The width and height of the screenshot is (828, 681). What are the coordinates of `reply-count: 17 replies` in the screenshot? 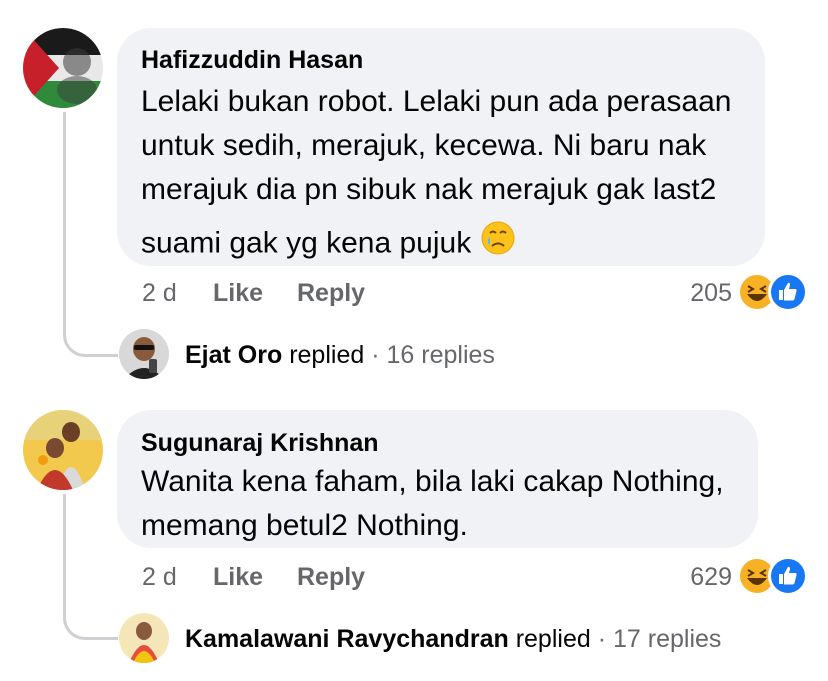 It's located at (667, 639).